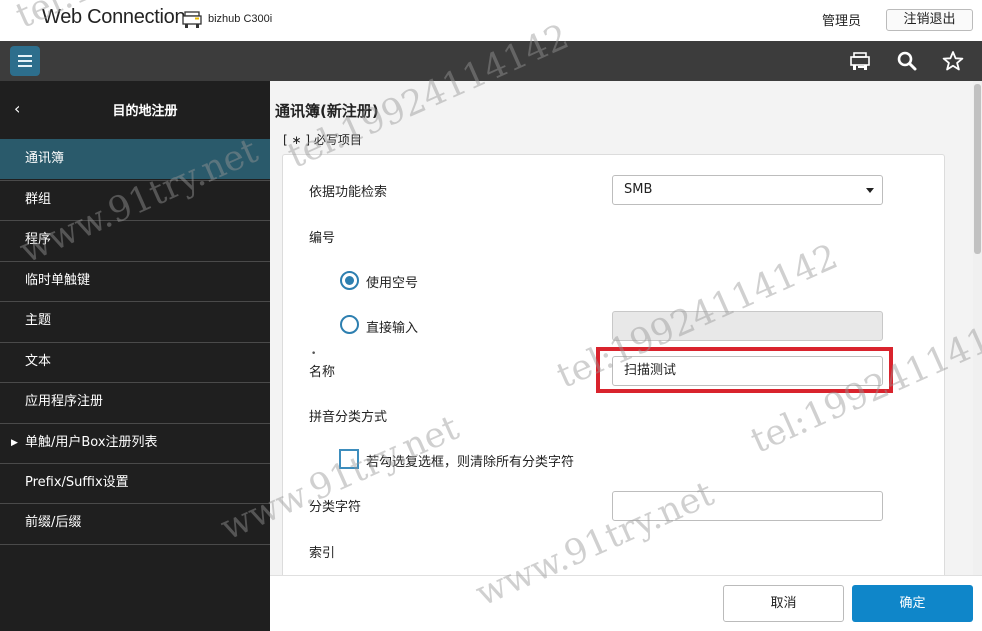  Describe the element at coordinates (135, 402) in the screenshot. I see `sidebar-item-app-registration: 应用程序注册` at that location.